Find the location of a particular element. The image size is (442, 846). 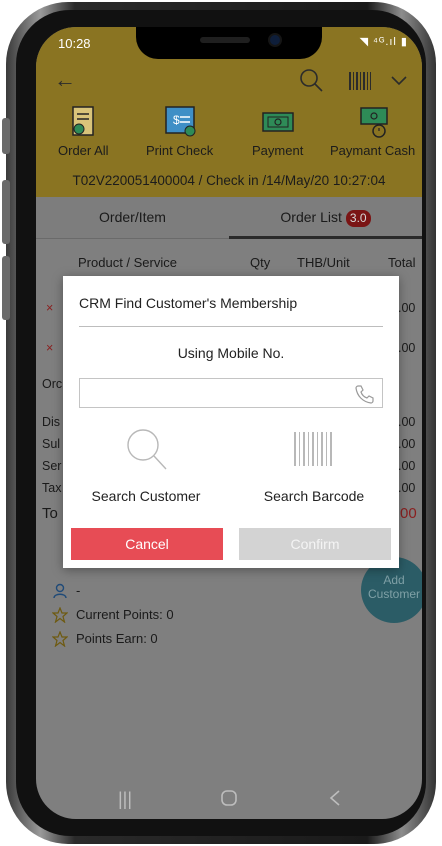

order-label: Orc is located at coordinates (52, 384).